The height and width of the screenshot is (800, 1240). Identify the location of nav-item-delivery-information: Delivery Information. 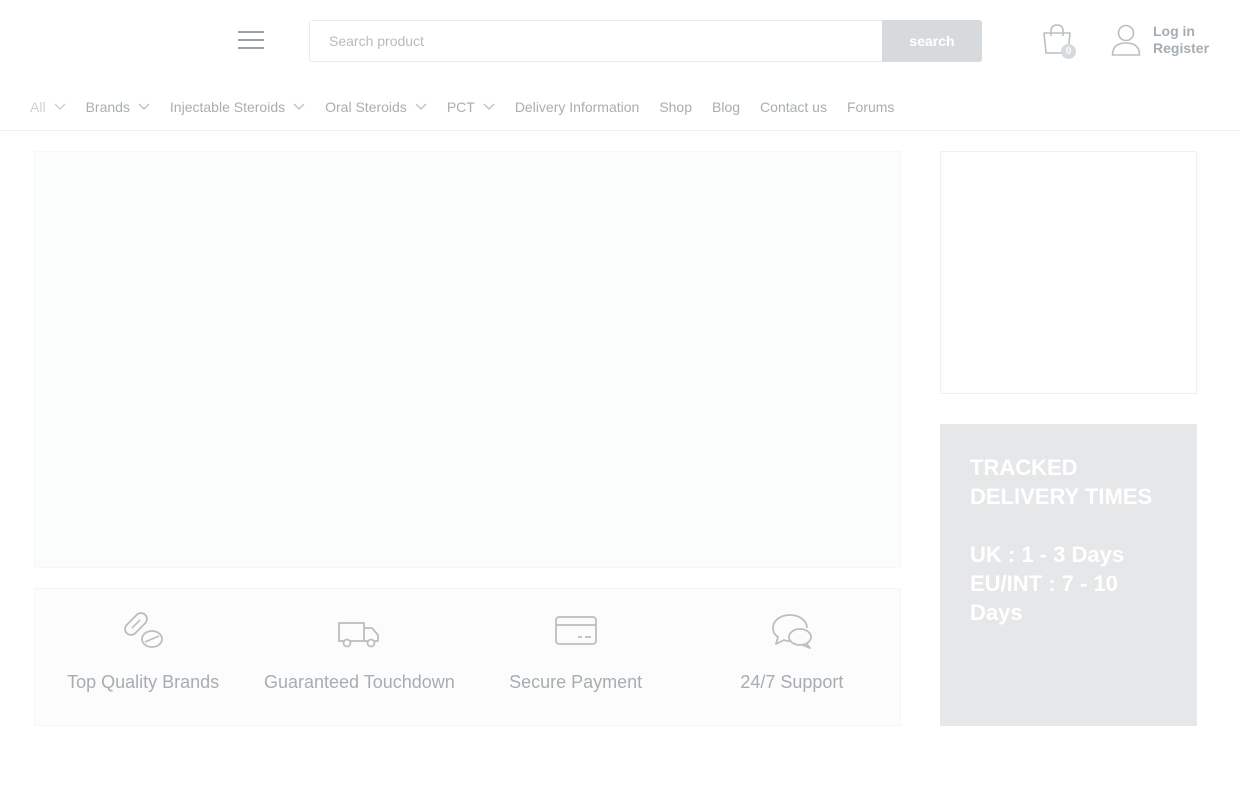
(577, 107).